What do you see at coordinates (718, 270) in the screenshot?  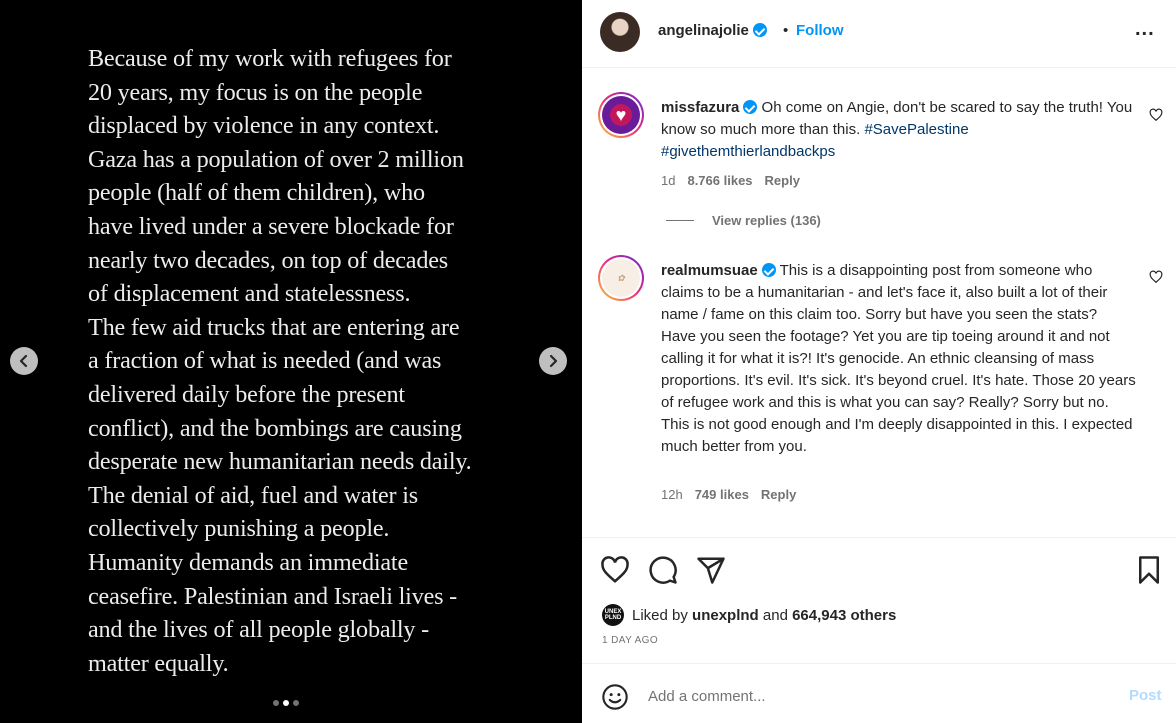 I see `commenter-username: realmumsuae` at bounding box center [718, 270].